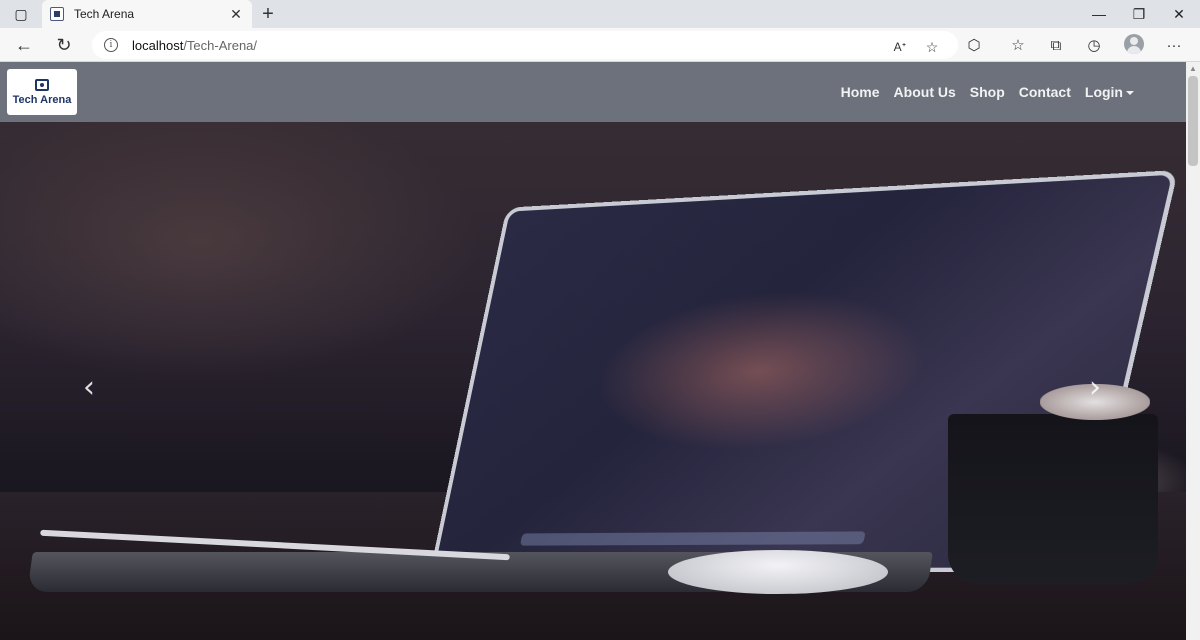 The width and height of the screenshot is (1200, 640). What do you see at coordinates (1193, 351) in the screenshot?
I see `page-scrollbar: ▲` at bounding box center [1193, 351].